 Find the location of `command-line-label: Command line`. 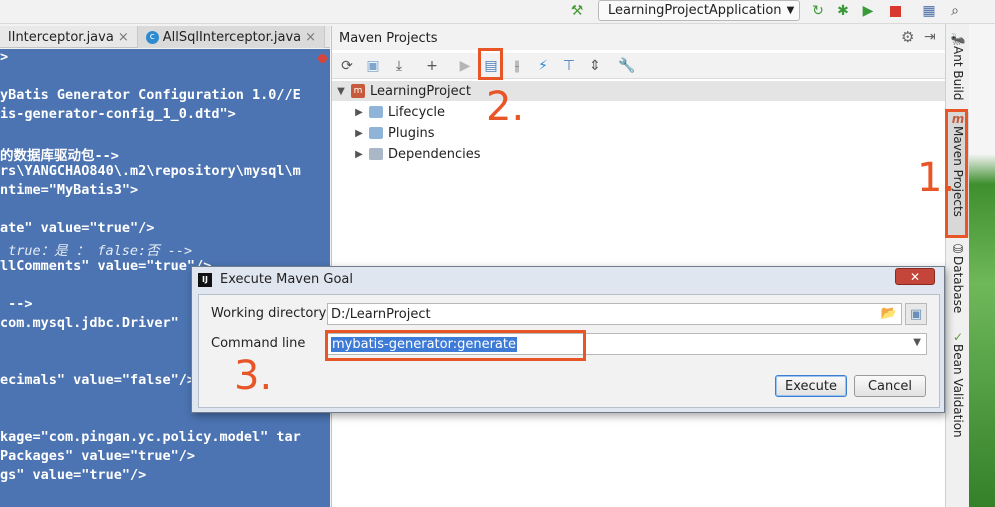

command-line-label: Command line is located at coordinates (258, 343).